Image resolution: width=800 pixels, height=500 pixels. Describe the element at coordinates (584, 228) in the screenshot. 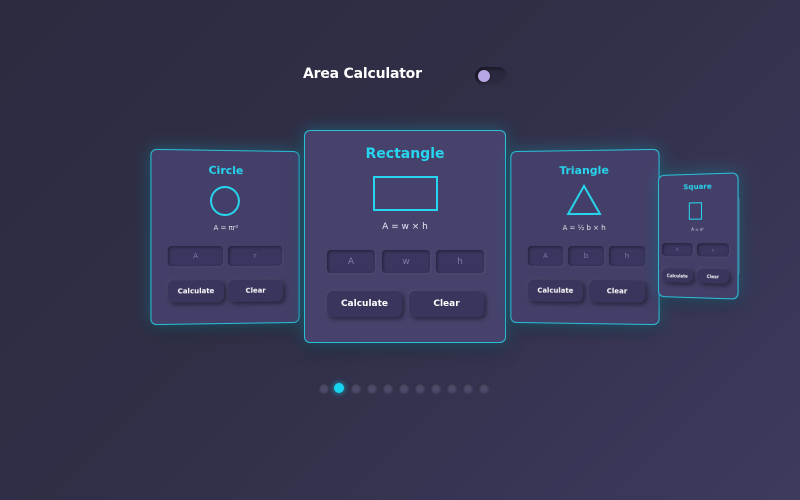

I see `formula-text: A = ½ b × h` at that location.